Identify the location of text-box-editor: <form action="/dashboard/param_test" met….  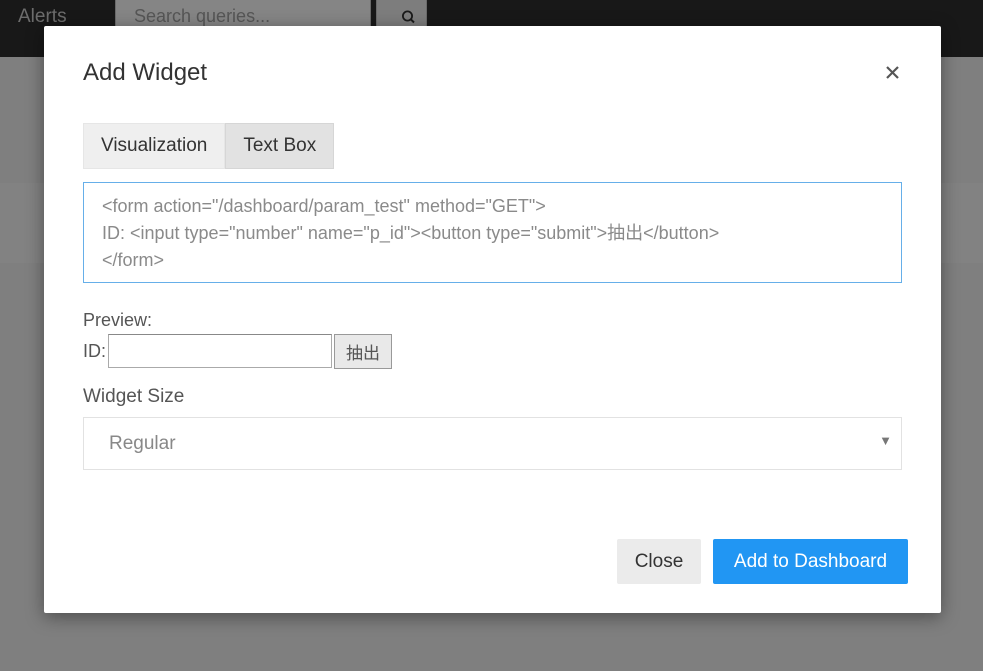
(492, 232).